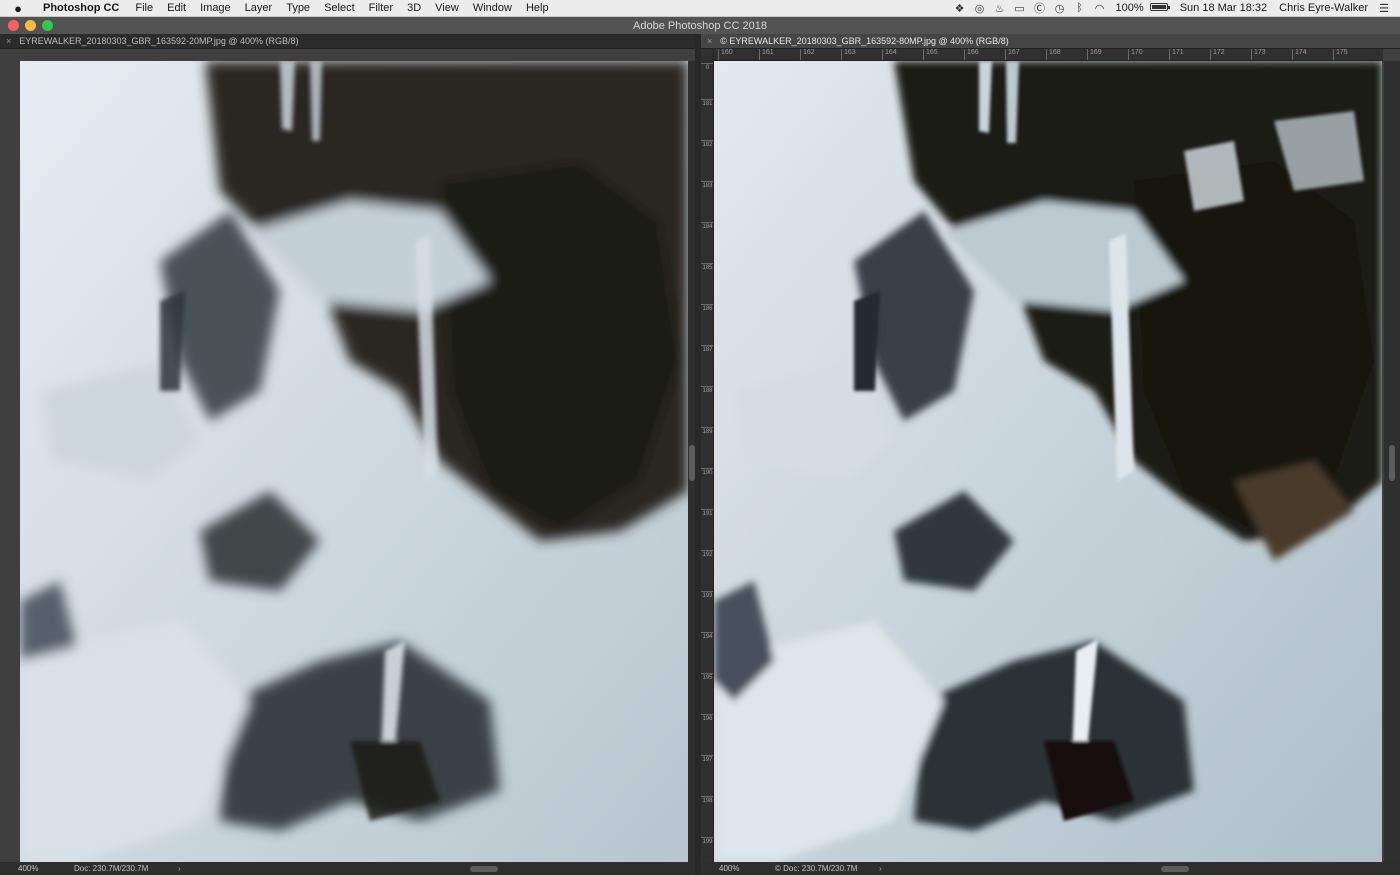  What do you see at coordinates (1000, 8) in the screenshot?
I see `flame-icon: ♨` at bounding box center [1000, 8].